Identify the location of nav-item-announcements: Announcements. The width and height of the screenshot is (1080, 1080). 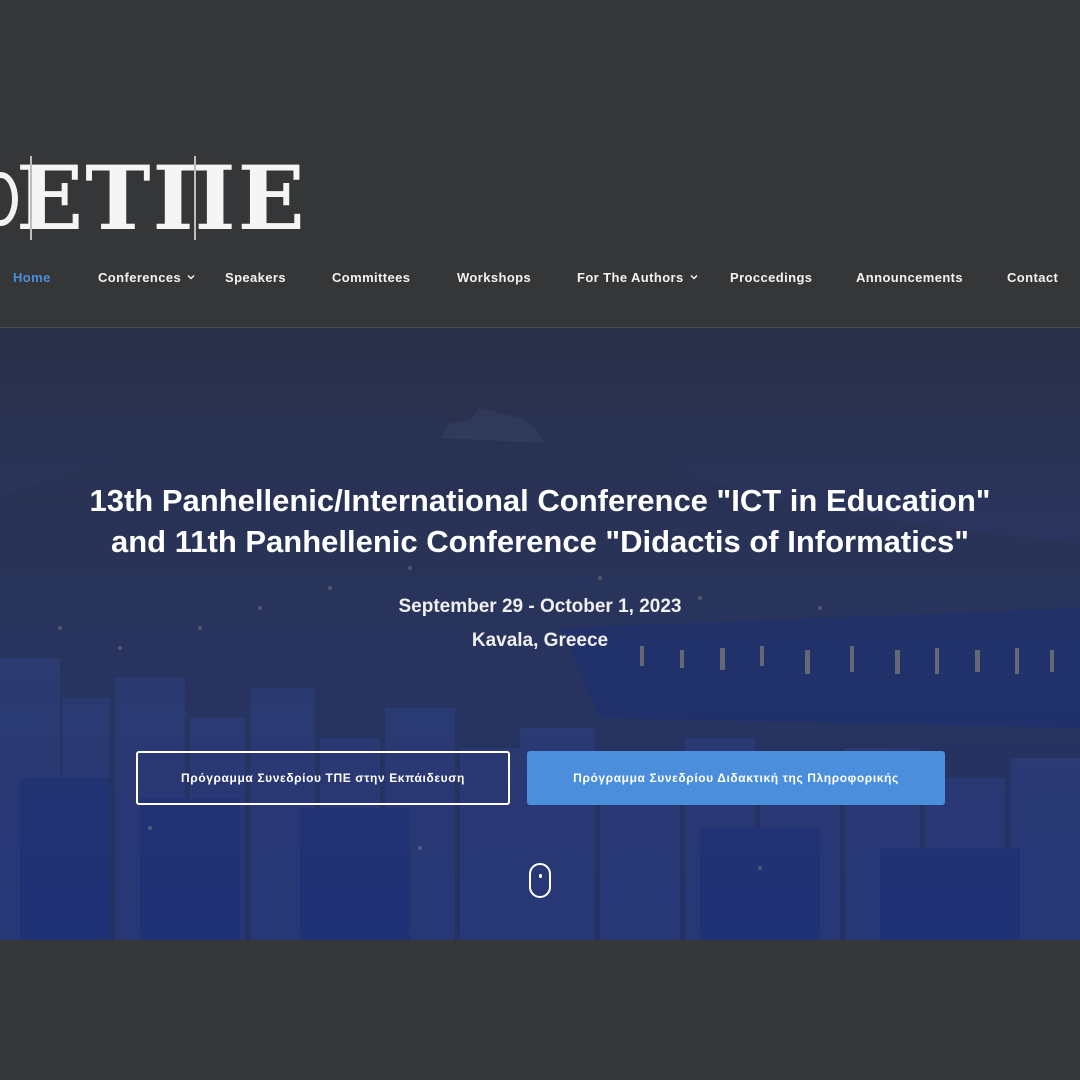
(909, 277).